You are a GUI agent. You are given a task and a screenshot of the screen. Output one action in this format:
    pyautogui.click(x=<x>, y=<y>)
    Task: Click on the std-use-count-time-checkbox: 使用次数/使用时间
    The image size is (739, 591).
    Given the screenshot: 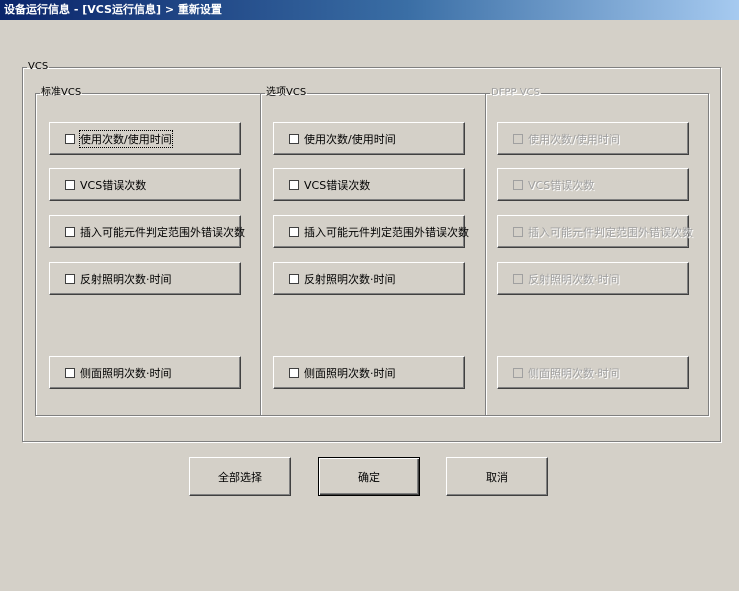 What is the action you would take?
    pyautogui.click(x=145, y=138)
    